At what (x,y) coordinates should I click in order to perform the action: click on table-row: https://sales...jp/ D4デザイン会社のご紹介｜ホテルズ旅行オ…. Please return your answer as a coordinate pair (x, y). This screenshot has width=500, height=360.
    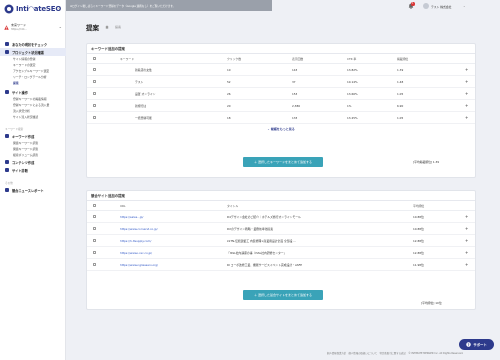
    Looking at the image, I should click on (281, 217).